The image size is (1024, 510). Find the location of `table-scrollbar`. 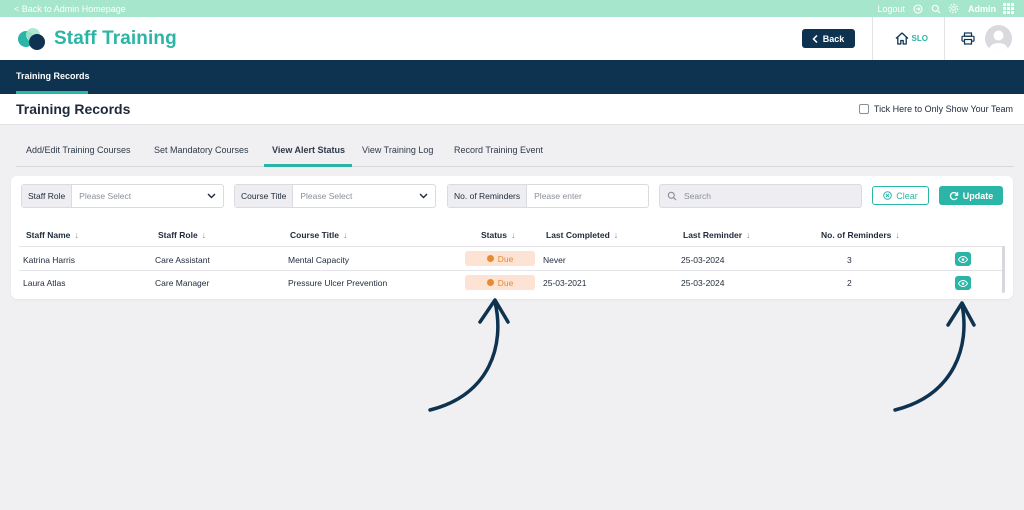

table-scrollbar is located at coordinates (1003, 269).